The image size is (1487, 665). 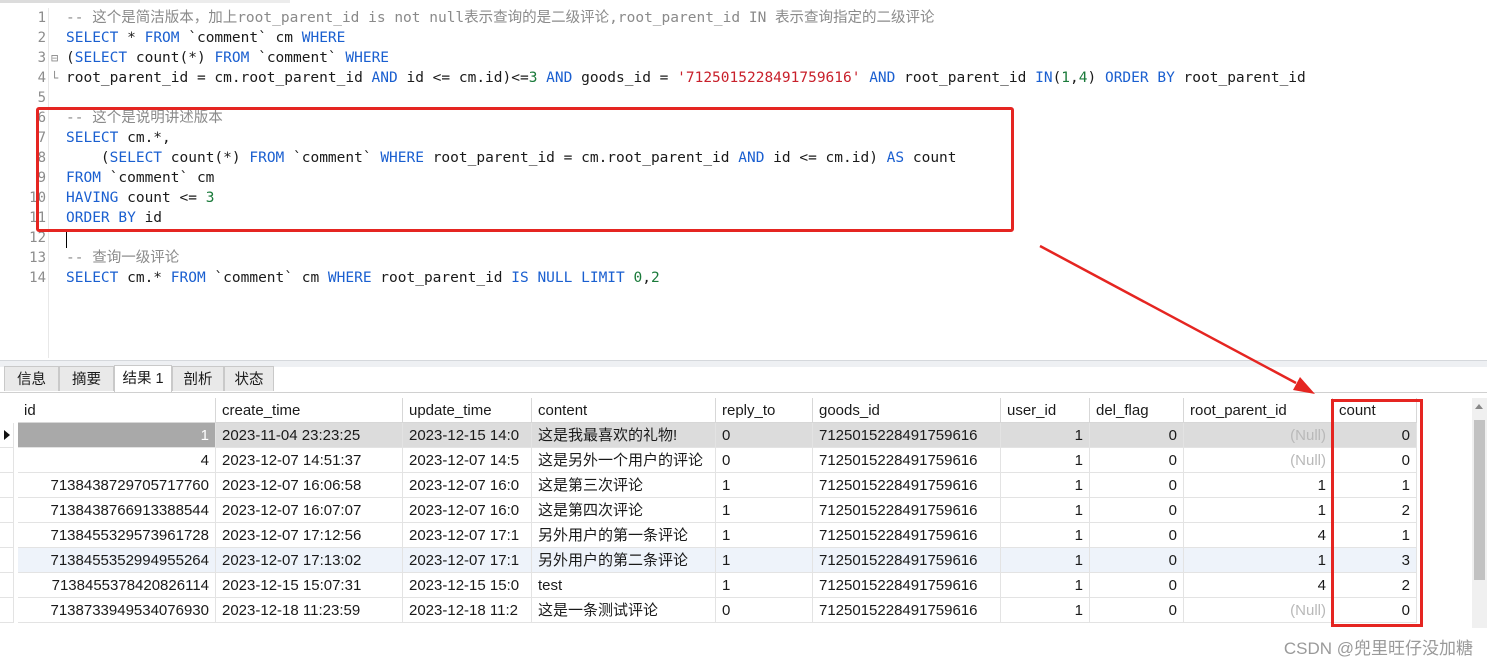 I want to click on cell-create-time: 2023-12-07 14:51:37, so click(x=309, y=460).